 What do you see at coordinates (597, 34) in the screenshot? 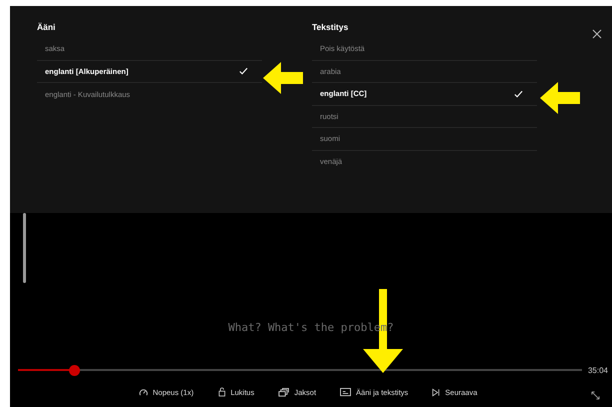
I see `close-icon` at bounding box center [597, 34].